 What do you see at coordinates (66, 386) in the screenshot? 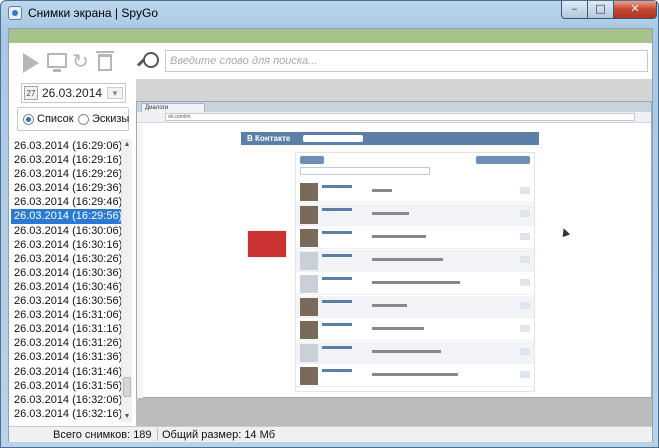
I see `snapshot-list-item: 26.03.2014 (16:31:56)` at bounding box center [66, 386].